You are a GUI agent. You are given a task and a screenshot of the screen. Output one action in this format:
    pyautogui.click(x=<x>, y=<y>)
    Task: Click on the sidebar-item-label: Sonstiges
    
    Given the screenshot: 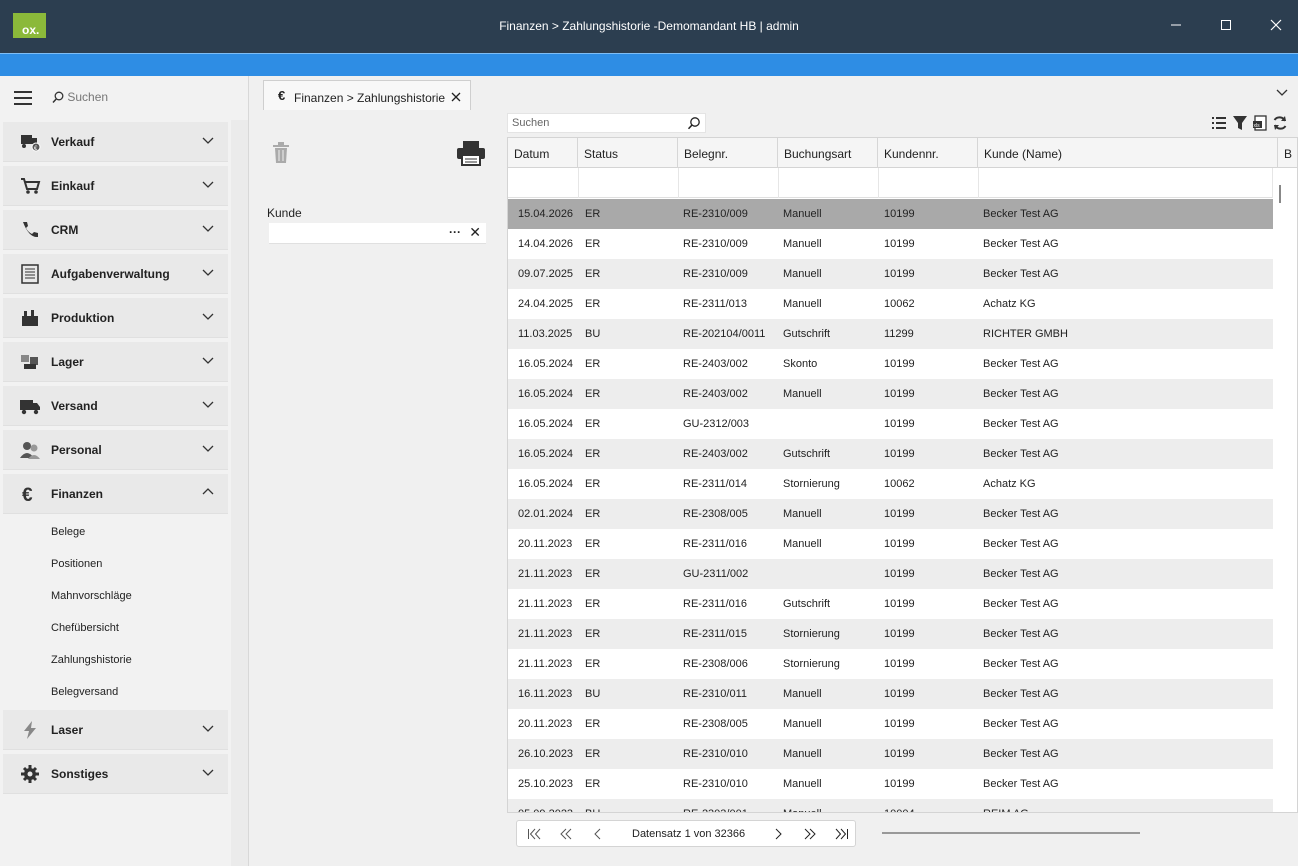 What is the action you would take?
    pyautogui.click(x=80, y=774)
    